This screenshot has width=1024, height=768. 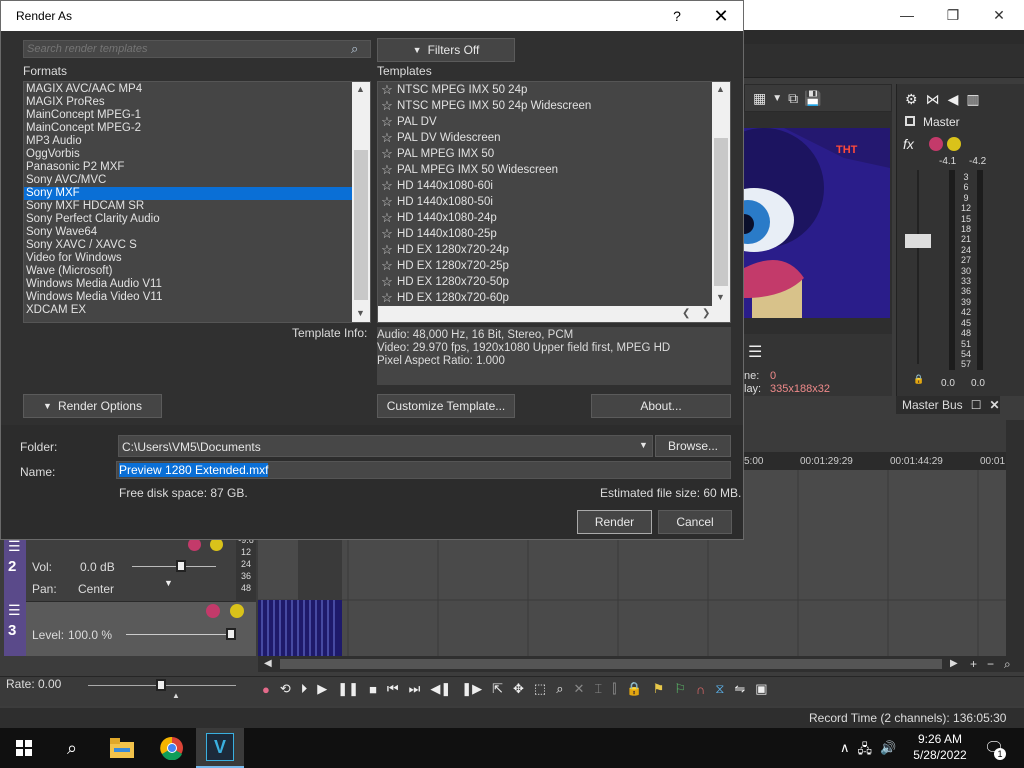 What do you see at coordinates (598, 689) in the screenshot?
I see `trim-icon: ⌶` at bounding box center [598, 689].